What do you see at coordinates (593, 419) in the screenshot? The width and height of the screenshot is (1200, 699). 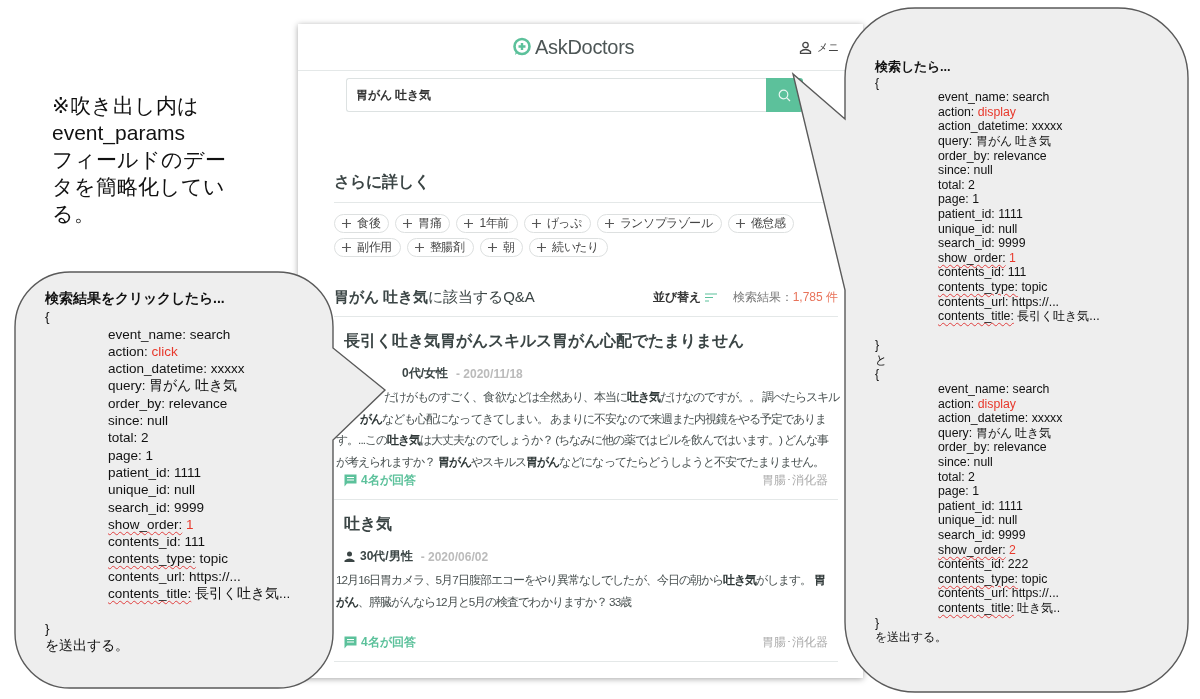 I see `question-text-line: がんなども心配になってきてしまい。 あまりに不安なので来週また内視鏡をやる予定でありま` at bounding box center [593, 419].